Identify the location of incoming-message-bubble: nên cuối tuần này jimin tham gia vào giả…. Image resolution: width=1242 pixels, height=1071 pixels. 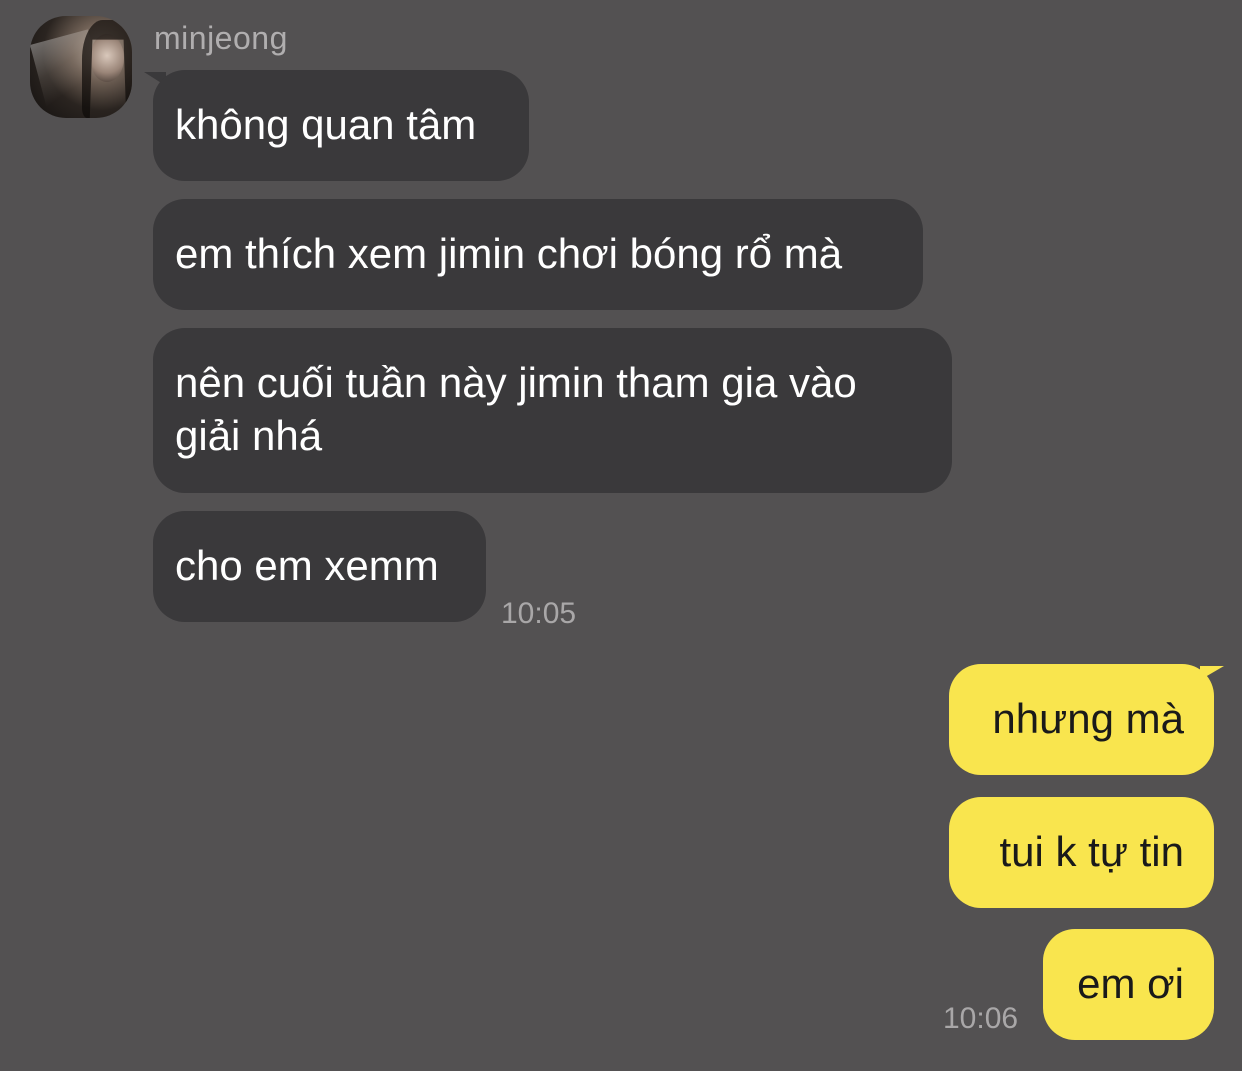
(552, 410).